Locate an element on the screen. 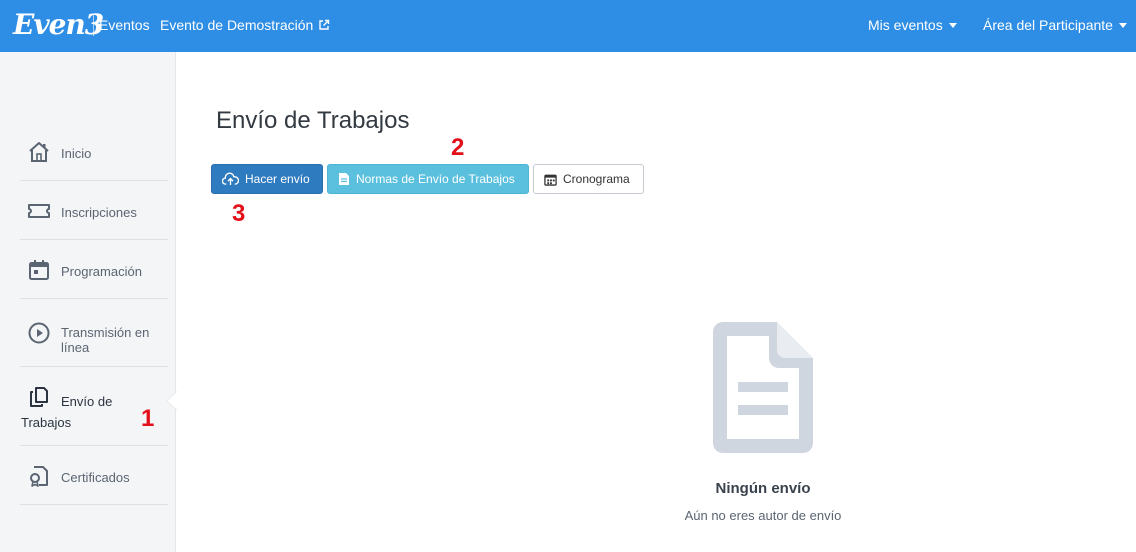  participant-area-label: Área del Participante is located at coordinates (1048, 25).